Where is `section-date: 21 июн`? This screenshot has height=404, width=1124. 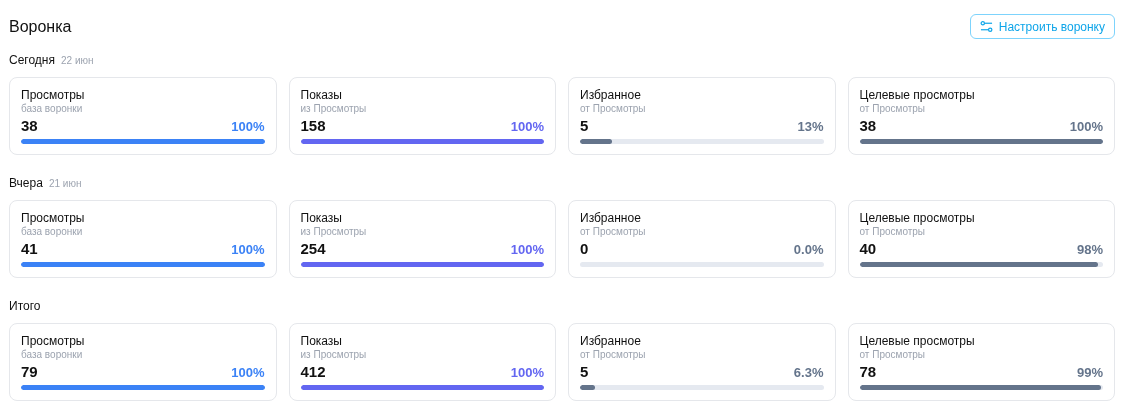
section-date: 21 июн is located at coordinates (65, 184).